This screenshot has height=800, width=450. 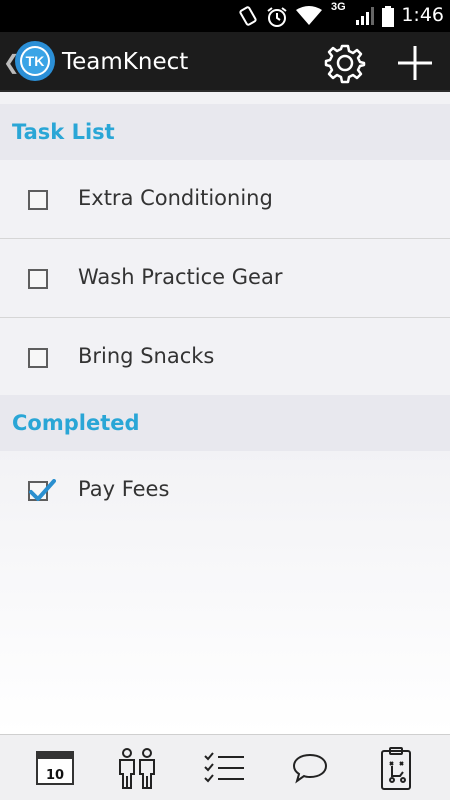 I want to click on task-label: Extra Conditioning, so click(x=175, y=198).